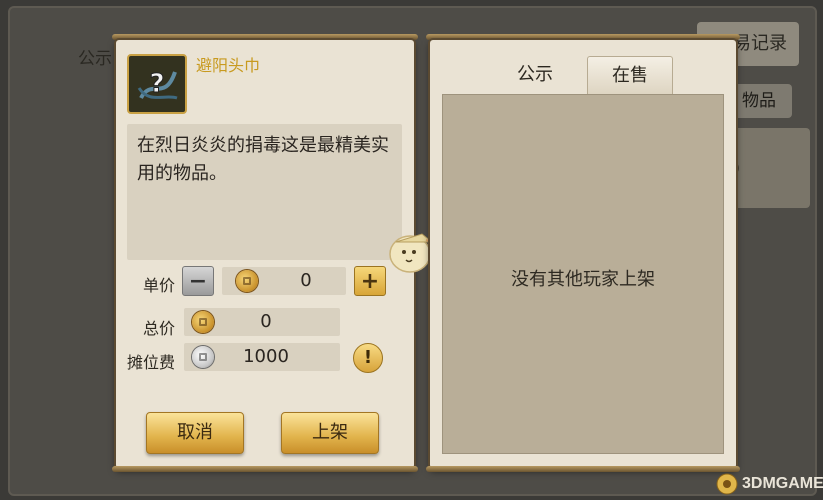 This screenshot has height=500, width=823. I want to click on right-panel-bottom-rod, so click(583, 469).